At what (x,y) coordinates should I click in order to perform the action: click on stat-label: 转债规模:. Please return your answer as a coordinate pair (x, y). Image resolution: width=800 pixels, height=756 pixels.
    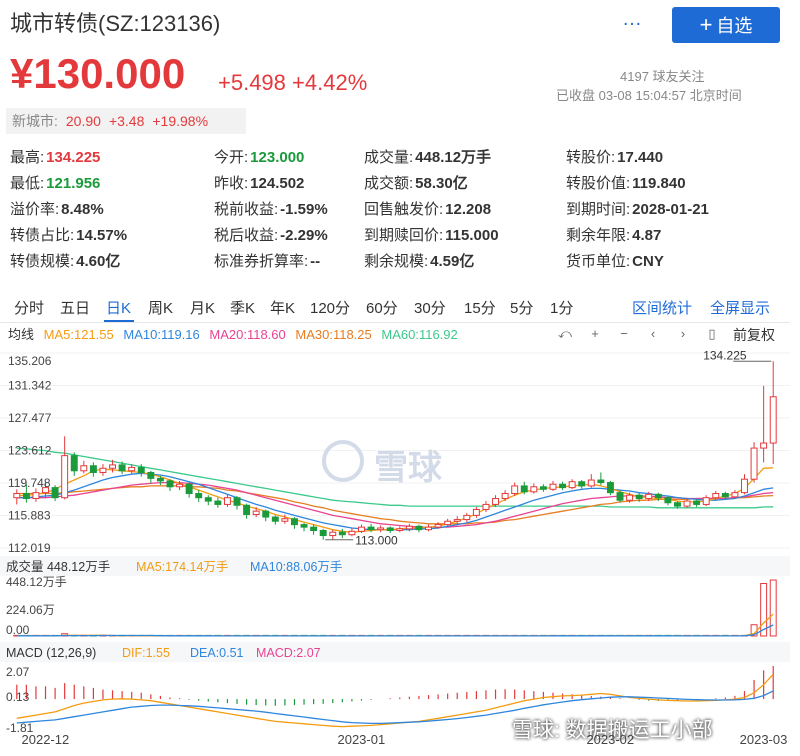
    Looking at the image, I should click on (42, 261).